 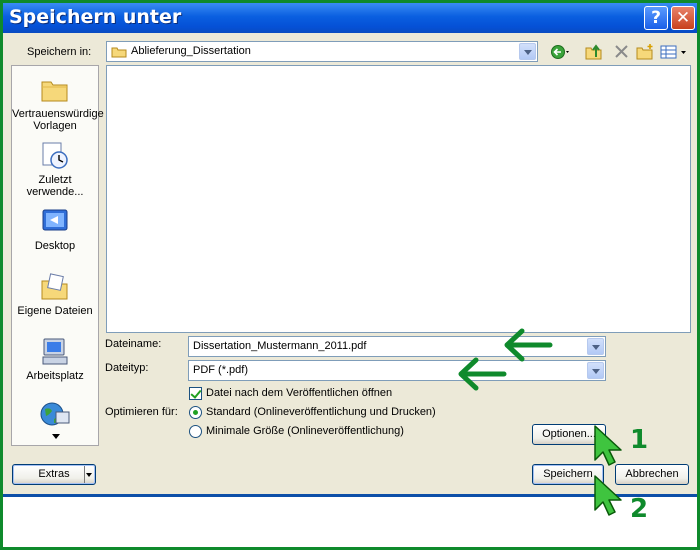 I want to click on new-folder-icon, so click(x=645, y=52).